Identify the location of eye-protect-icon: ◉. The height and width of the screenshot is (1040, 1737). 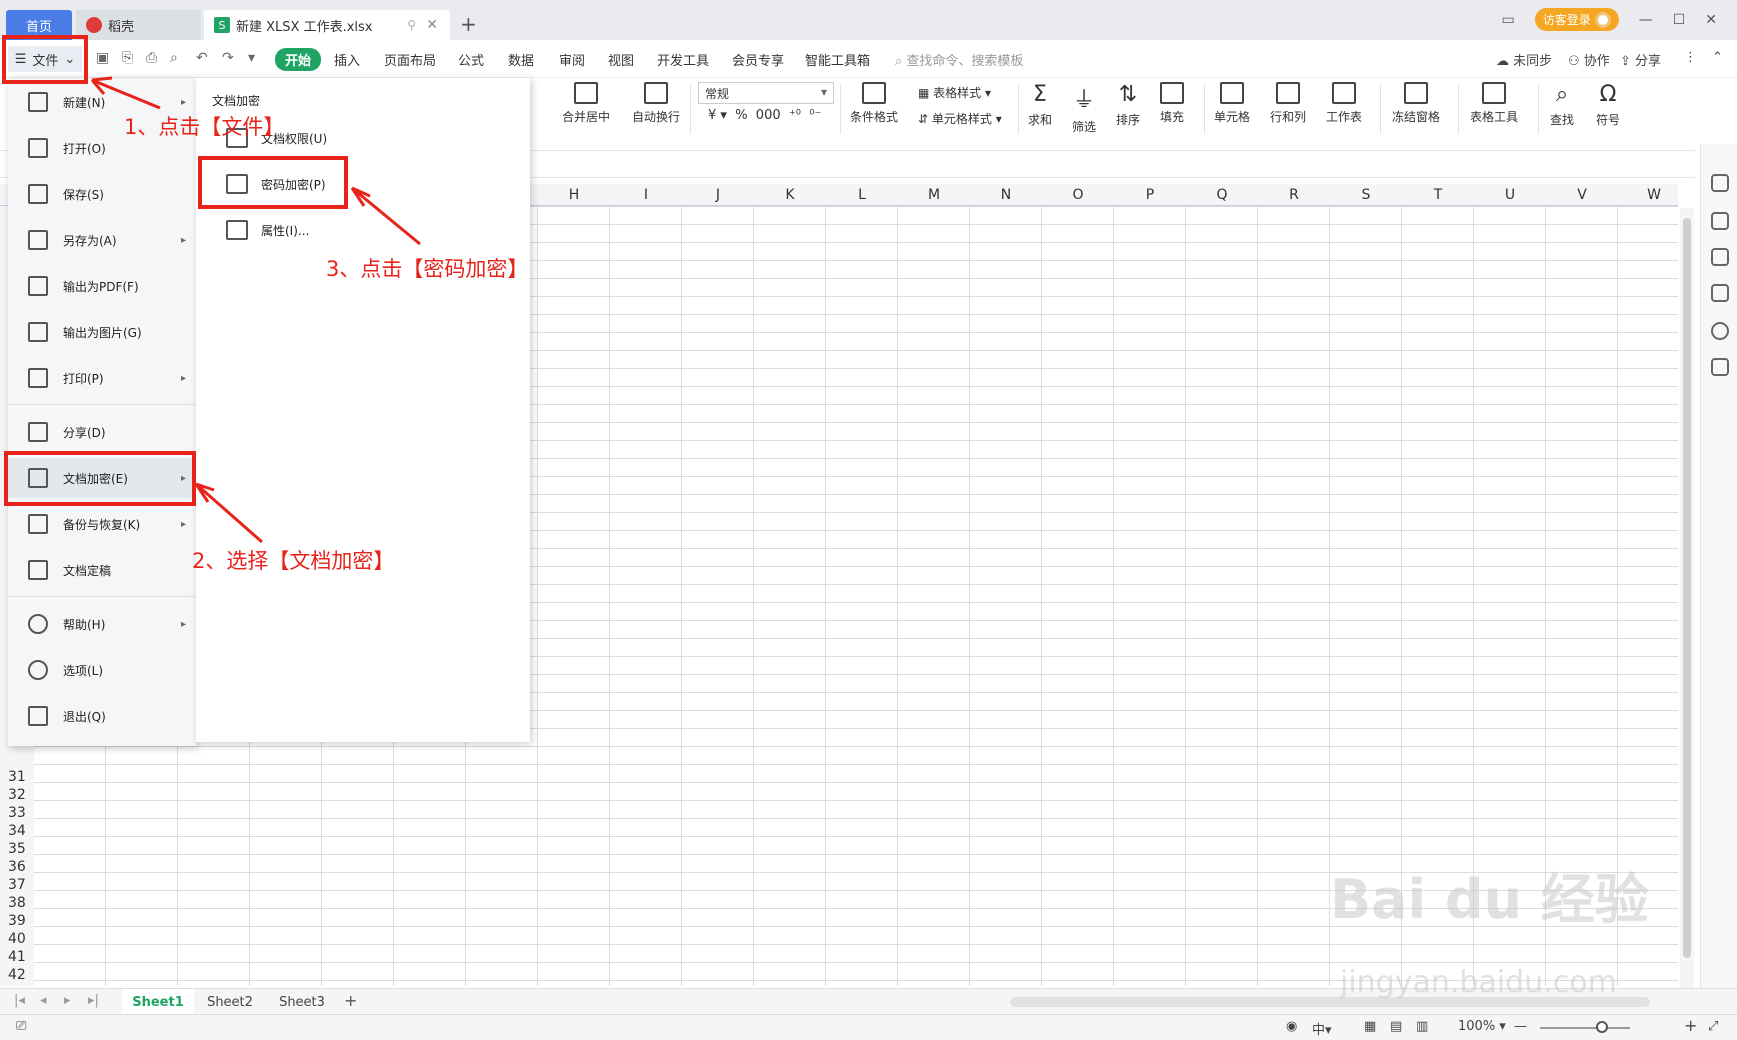
(1291, 1026).